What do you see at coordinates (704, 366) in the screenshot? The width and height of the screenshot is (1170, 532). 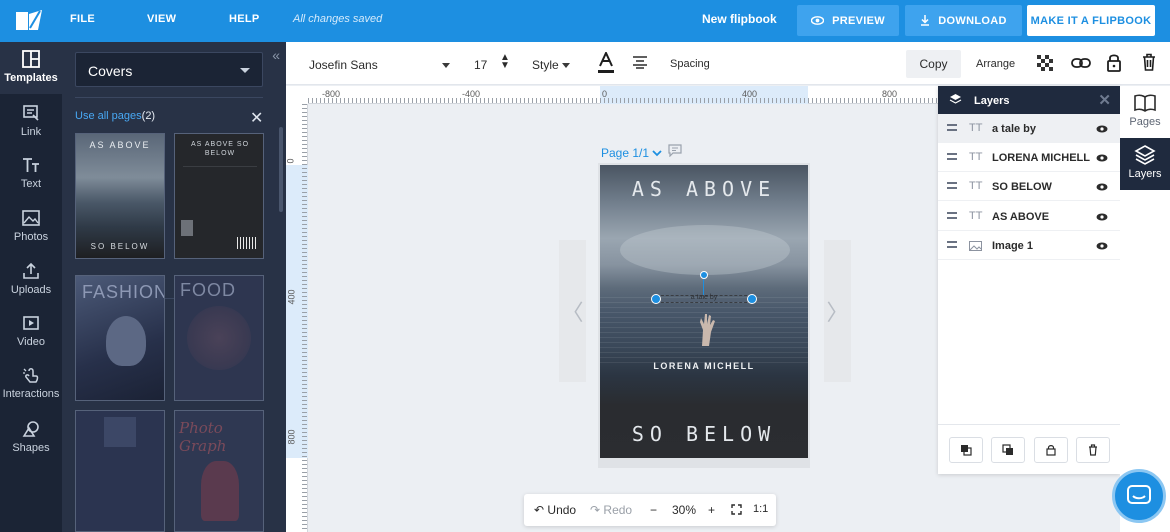 I see `cover-author: LORENA MICHELL` at bounding box center [704, 366].